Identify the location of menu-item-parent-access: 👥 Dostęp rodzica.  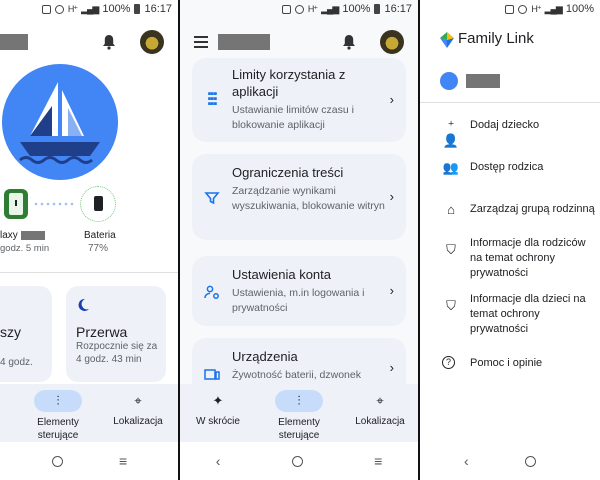
(519, 167).